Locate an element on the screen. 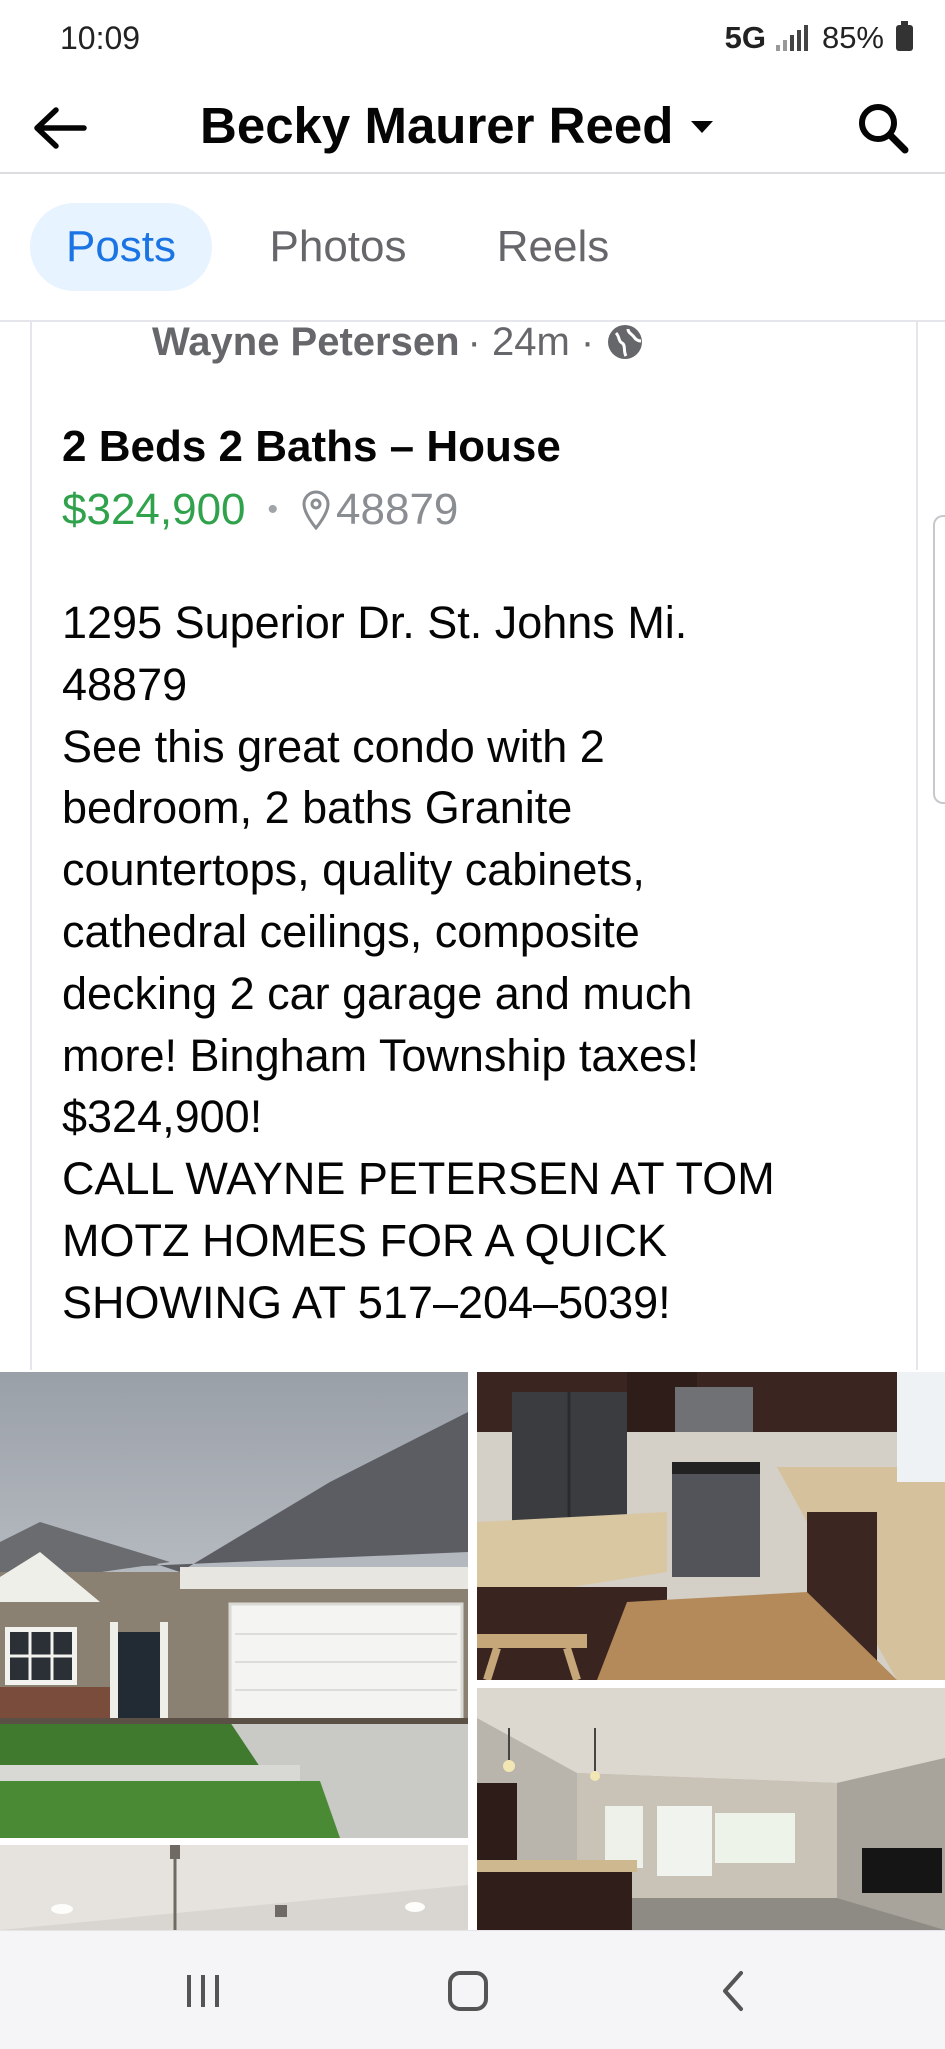 Image resolution: width=945 pixels, height=2049 pixels. system-back-button is located at coordinates (732, 1991).